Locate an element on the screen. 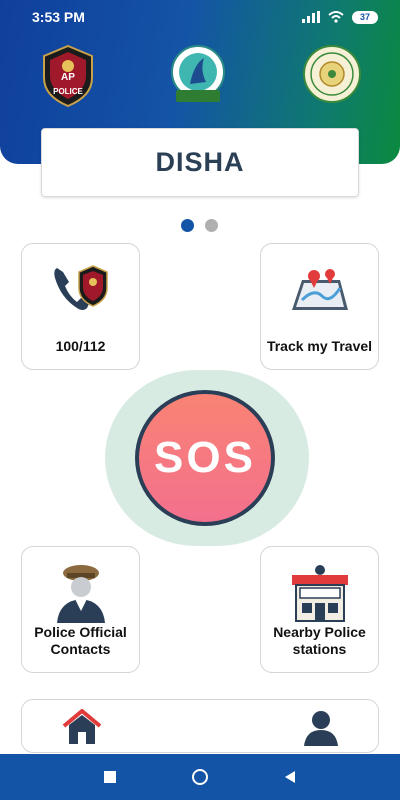 The image size is (400, 800). circle-icon is located at coordinates (200, 777).